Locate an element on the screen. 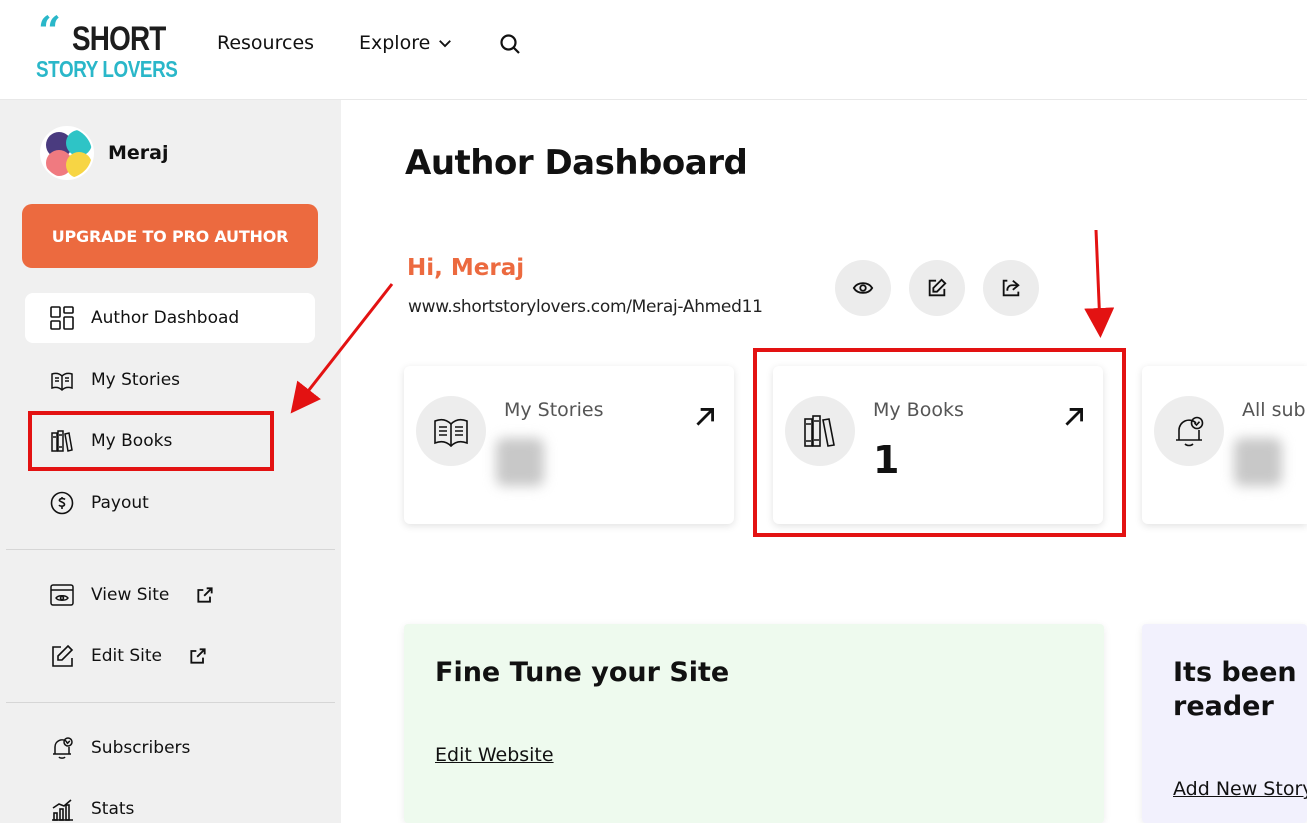 The height and width of the screenshot is (823, 1307). nav-explore: Explore is located at coordinates (406, 43).